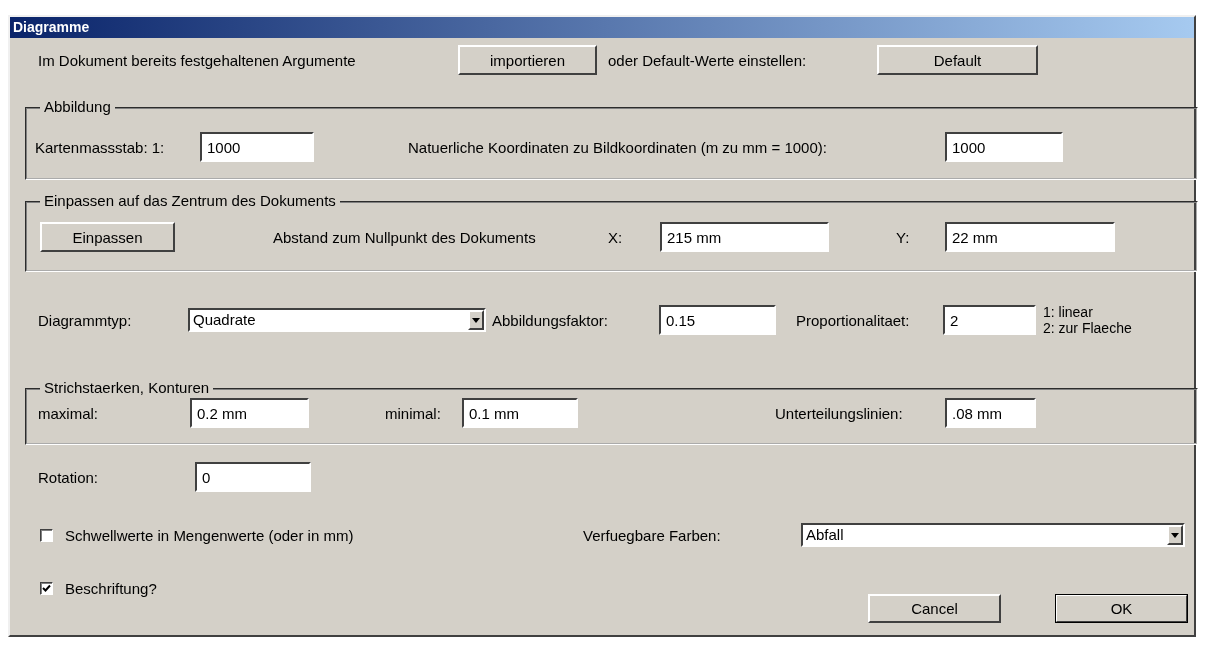 The image size is (1215, 646). Describe the element at coordinates (127, 387) in the screenshot. I see `group-legend: Strichstaerken, Konturen` at that location.